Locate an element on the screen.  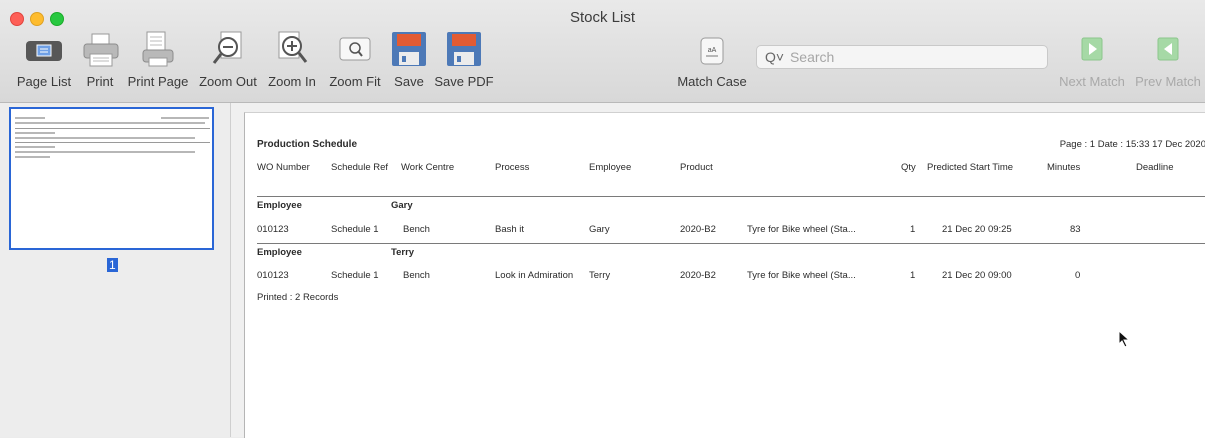
page-thumbnail-sidebar: 1 is located at coordinates (115, 270).